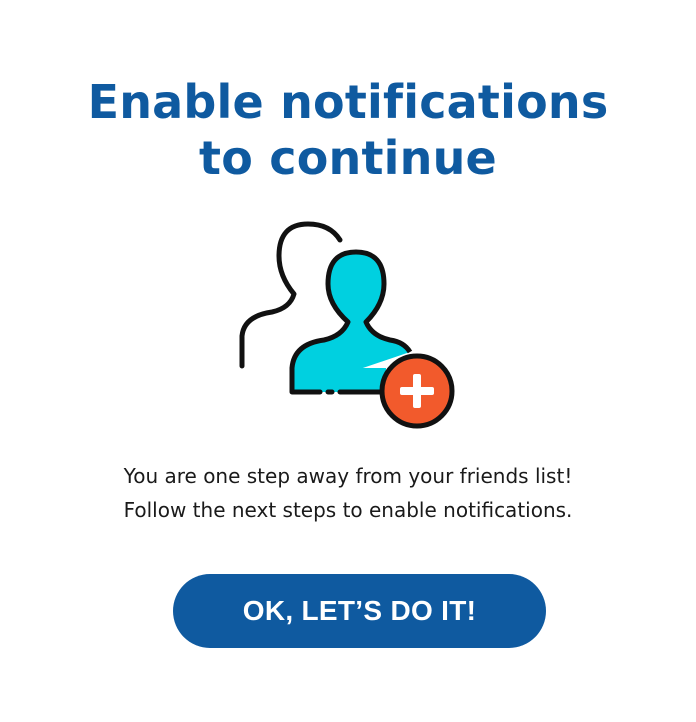 Image resolution: width=696 pixels, height=722 pixels. Describe the element at coordinates (359, 611) in the screenshot. I see `confirm-button: OK, LET’S DO IT!` at that location.